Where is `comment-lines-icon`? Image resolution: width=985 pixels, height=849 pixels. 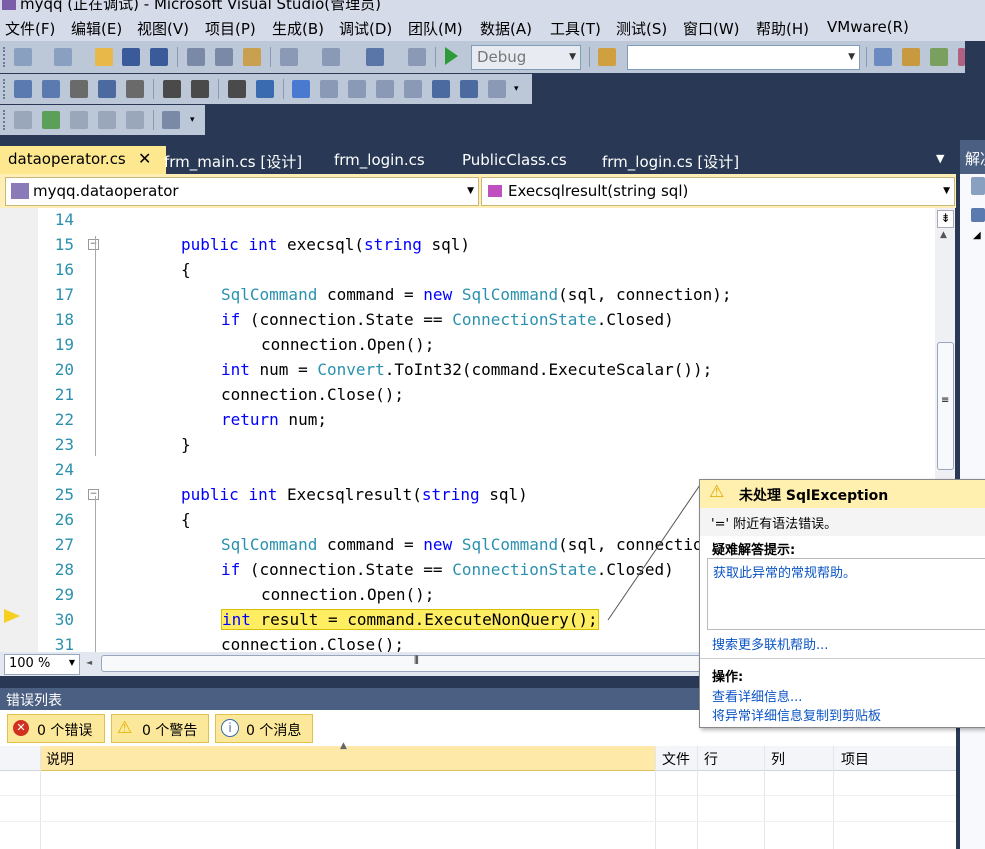
comment-lines-icon is located at coordinates (237, 89).